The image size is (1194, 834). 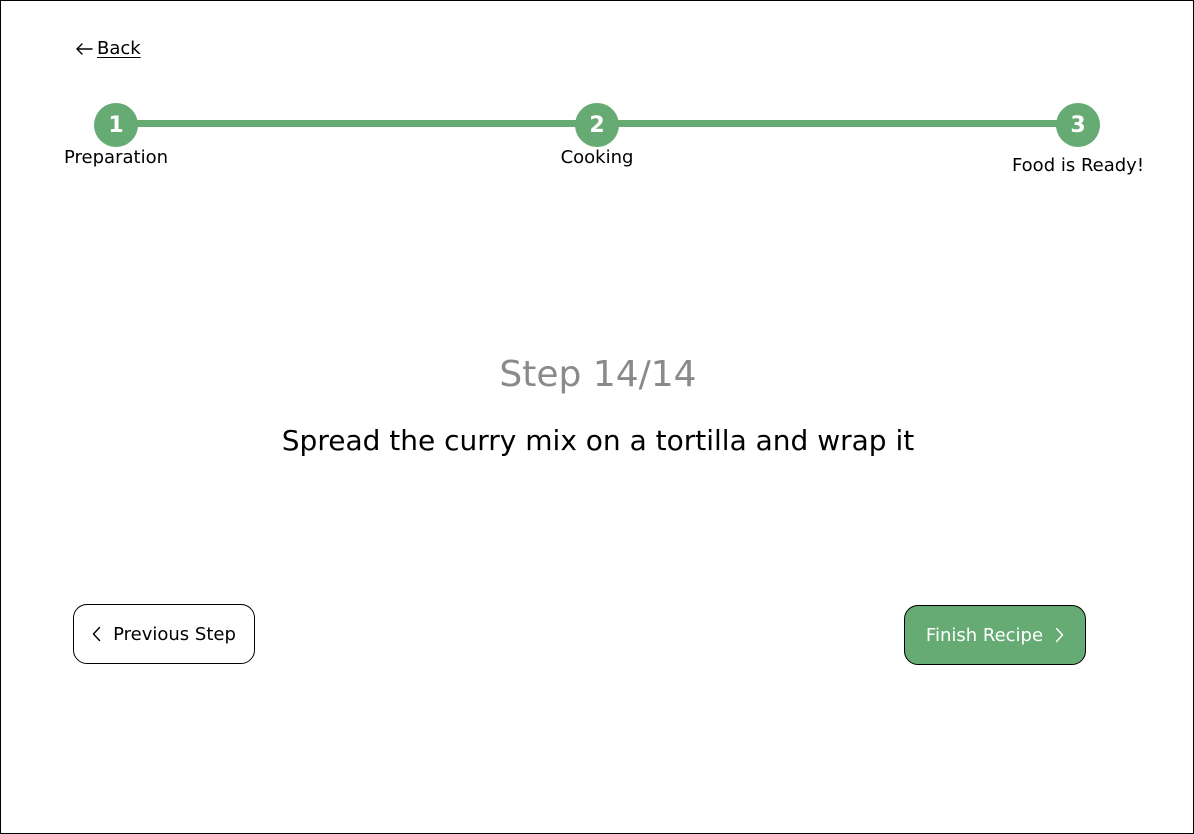 What do you see at coordinates (1078, 125) in the screenshot?
I see `step-node-food-ready: 3` at bounding box center [1078, 125].